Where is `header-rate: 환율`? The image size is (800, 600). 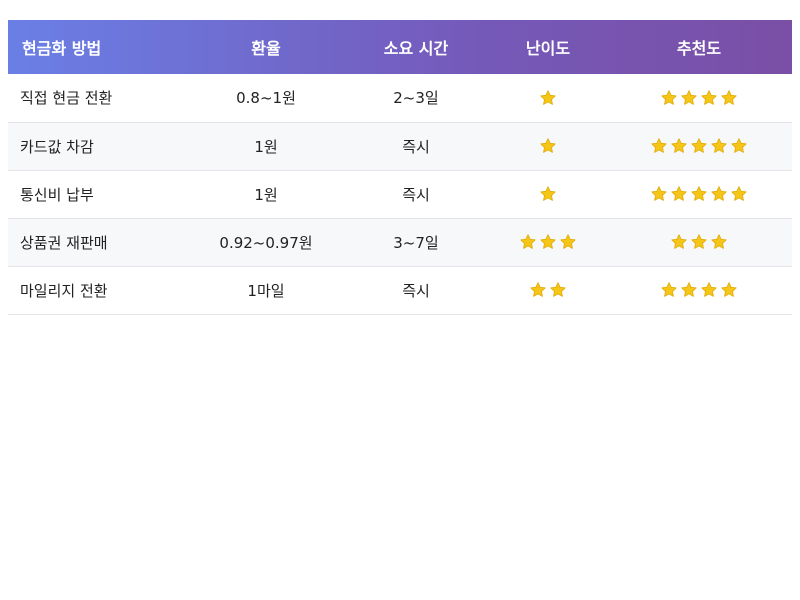
header-rate: 환율 is located at coordinates (266, 48).